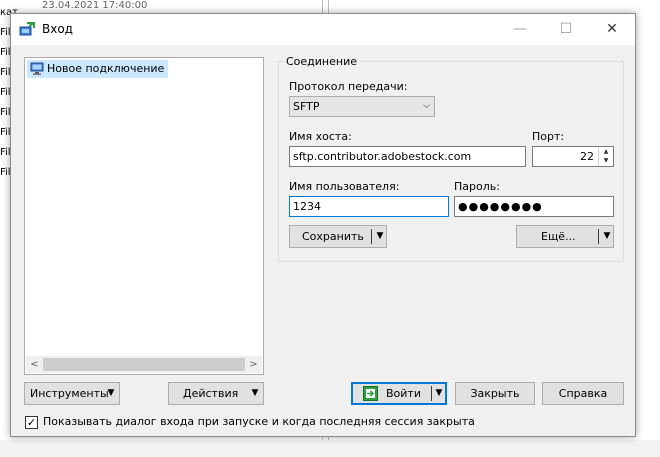  I want to click on dialog-title: Вход, so click(57, 29).